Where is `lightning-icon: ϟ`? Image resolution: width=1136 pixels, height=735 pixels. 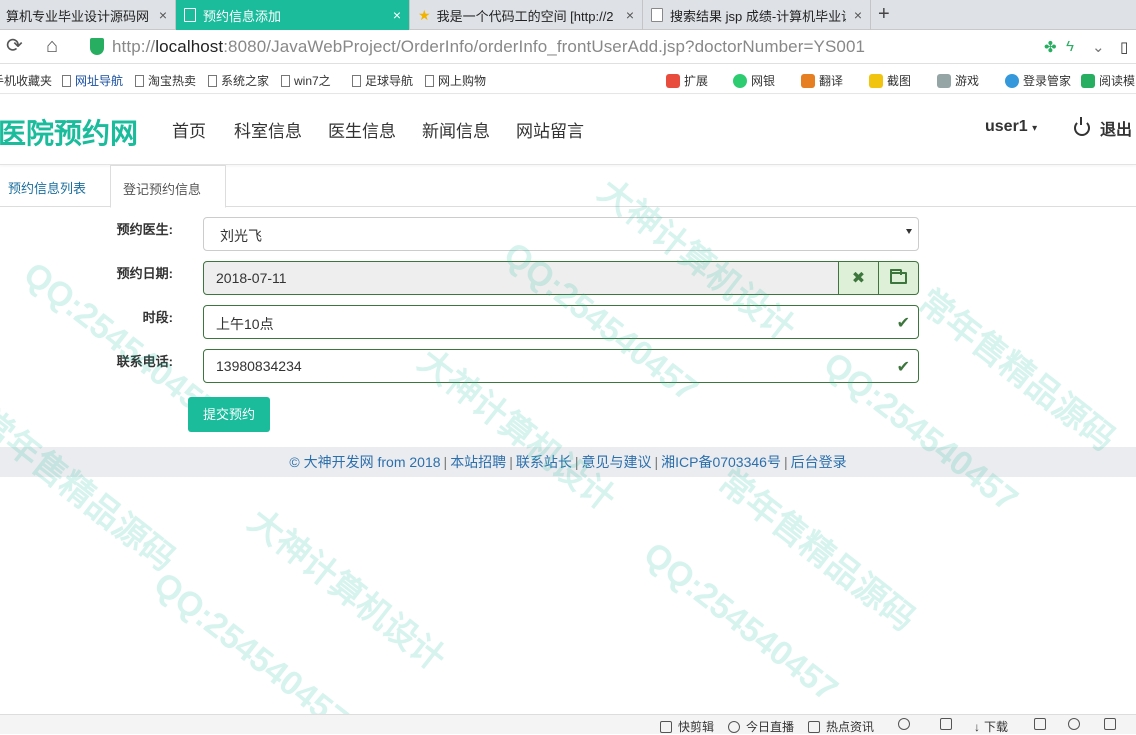
lightning-icon: ϟ is located at coordinates (1070, 46).